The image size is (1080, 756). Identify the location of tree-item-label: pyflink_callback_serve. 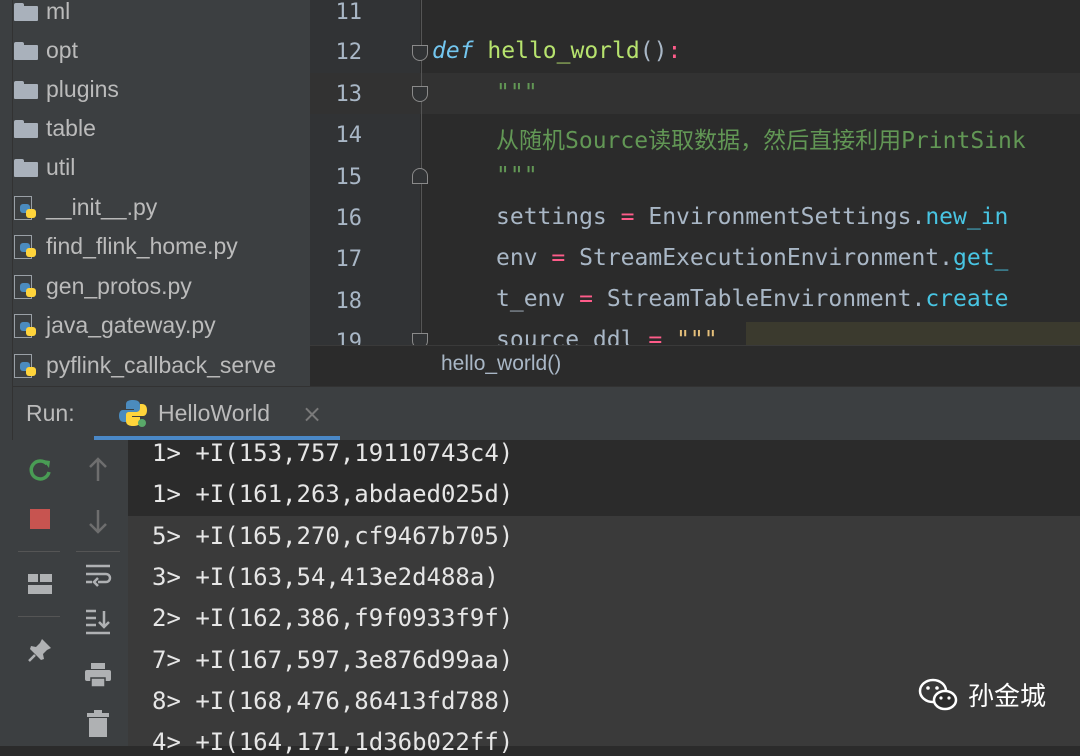
(161, 365).